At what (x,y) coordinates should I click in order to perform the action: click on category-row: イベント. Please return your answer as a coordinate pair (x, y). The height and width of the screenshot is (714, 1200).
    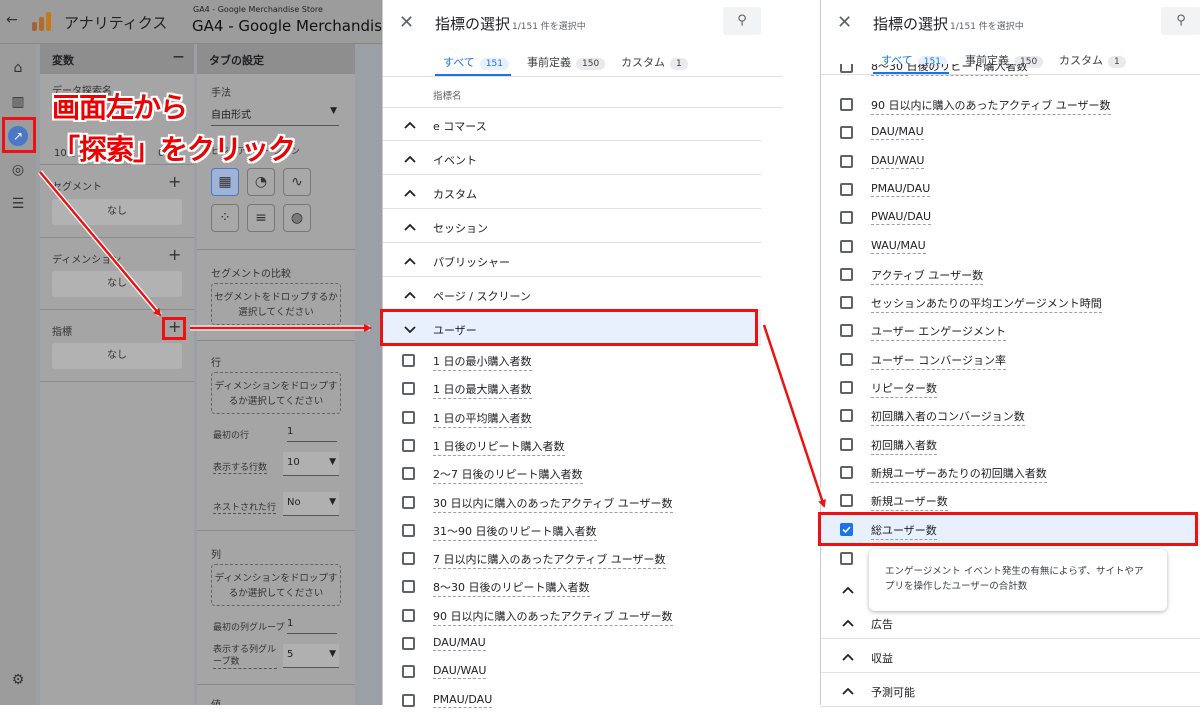
    Looking at the image, I should click on (572, 158).